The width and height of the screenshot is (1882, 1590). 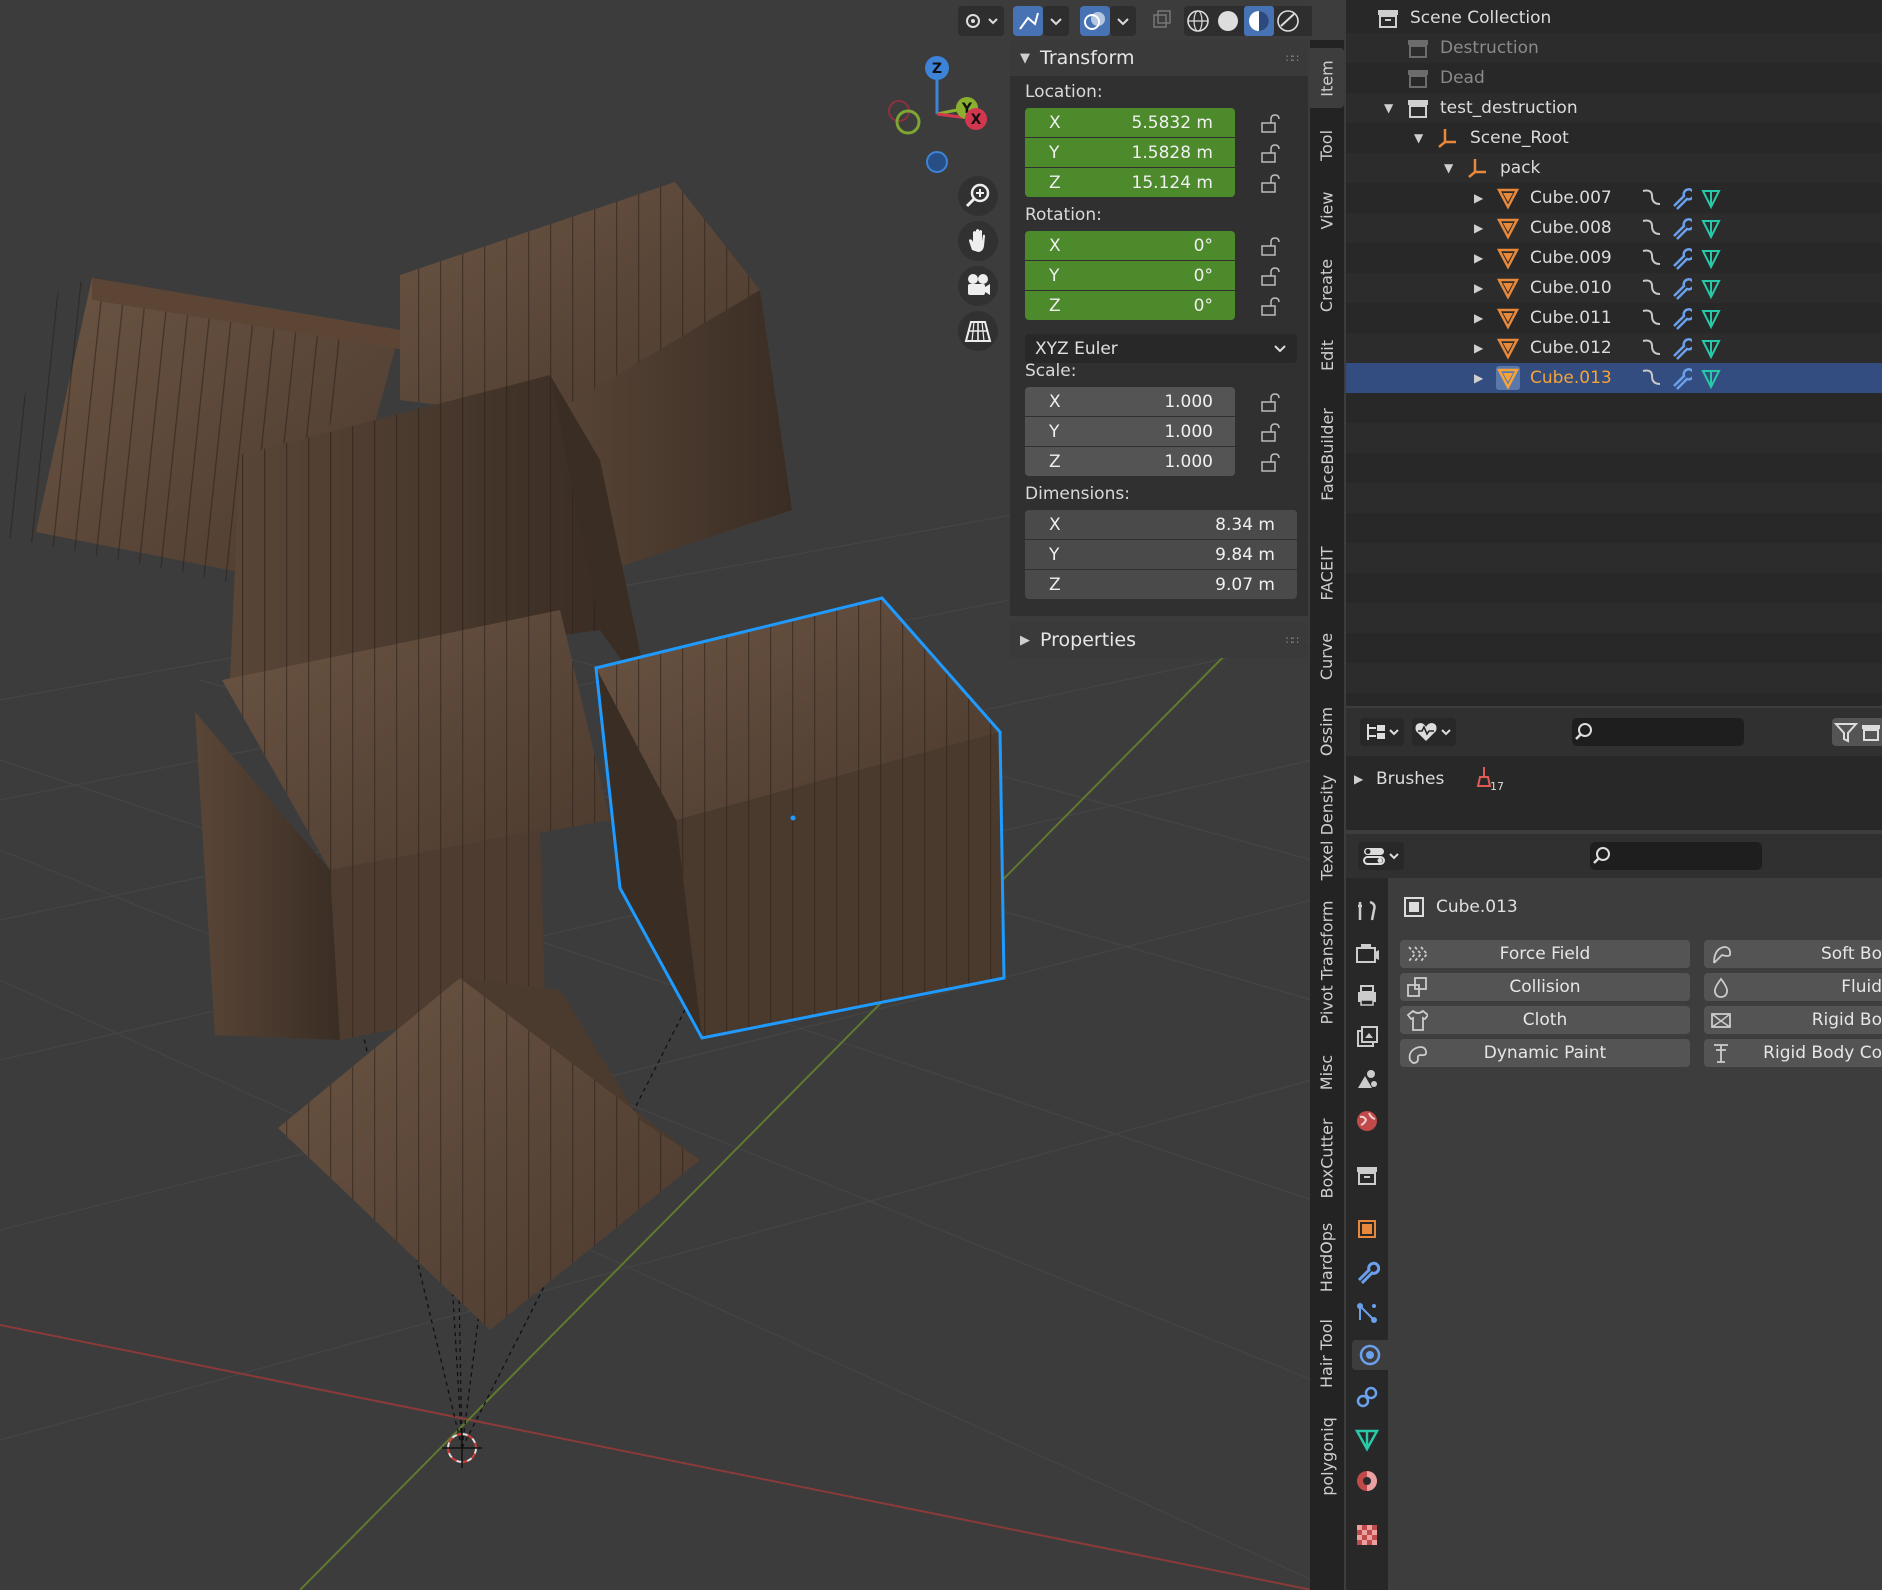 What do you see at coordinates (1292, 58) in the screenshot?
I see `drag-grip-icon: ∷∷` at bounding box center [1292, 58].